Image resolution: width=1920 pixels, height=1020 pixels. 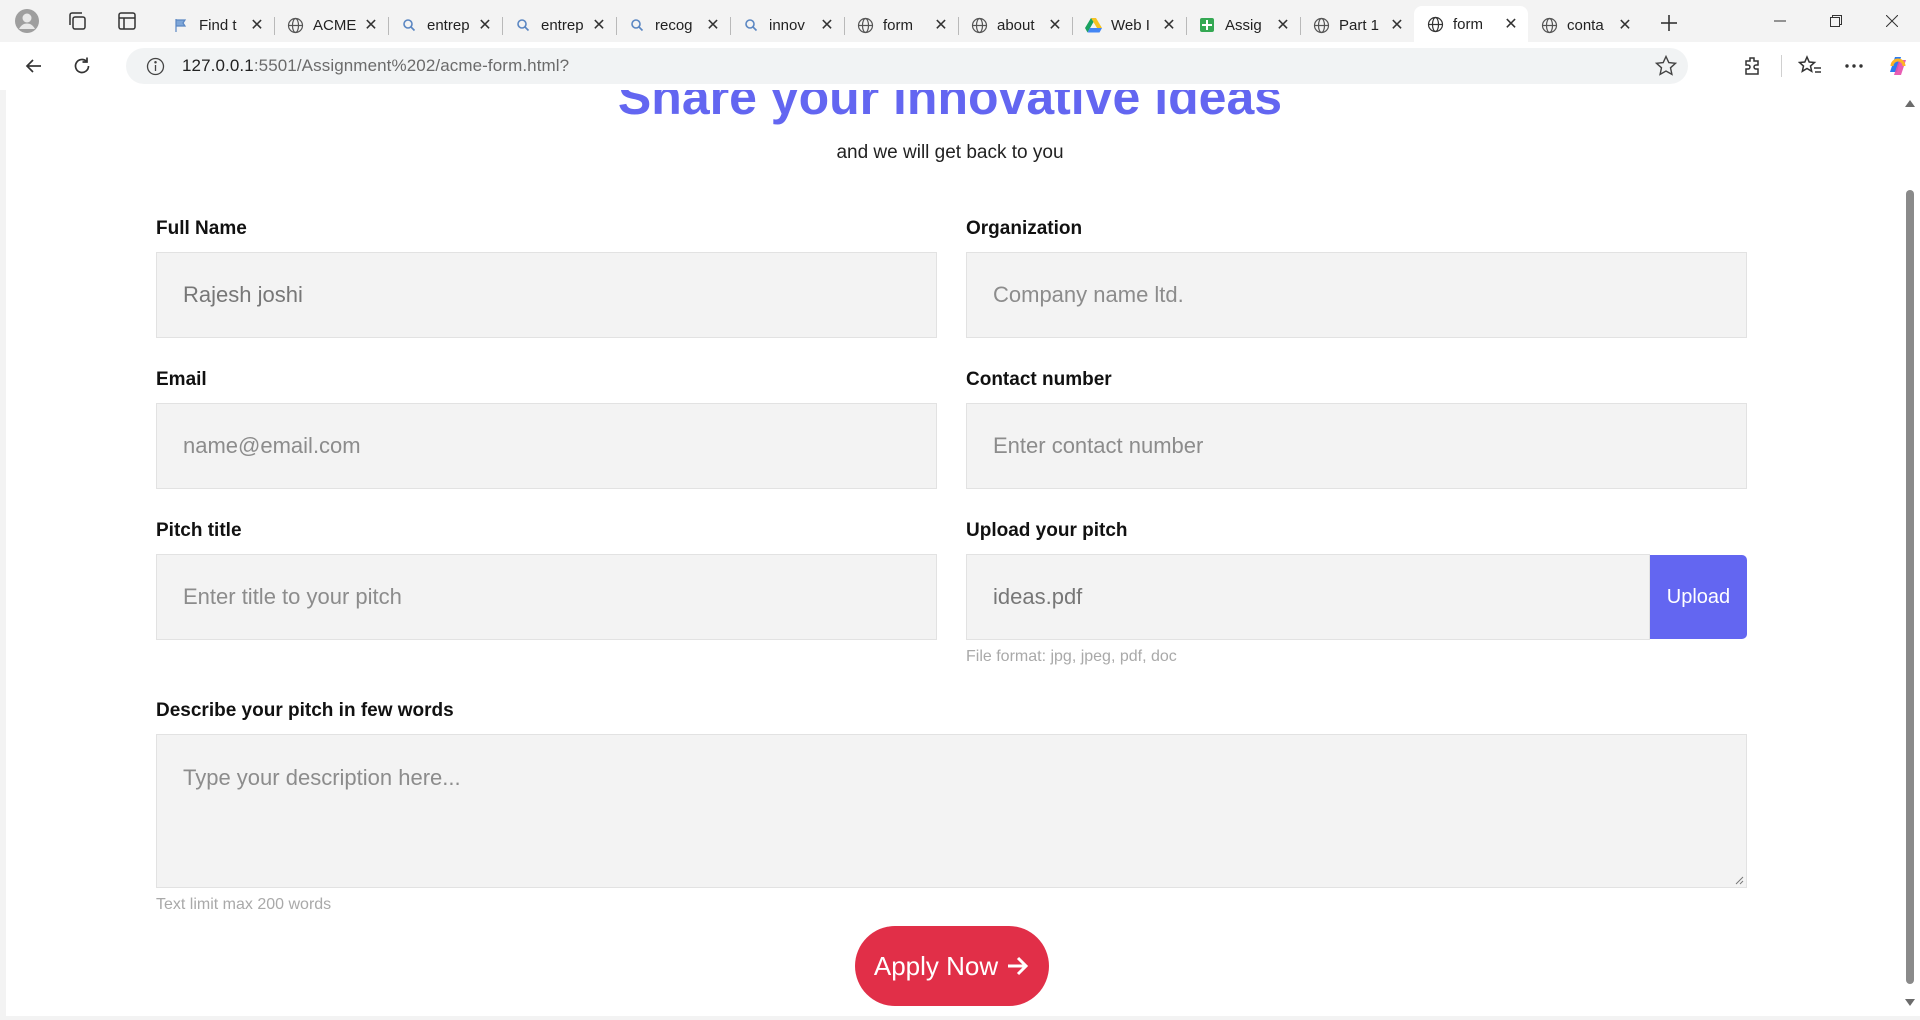 What do you see at coordinates (1898, 66) in the screenshot?
I see `copilot-icon` at bounding box center [1898, 66].